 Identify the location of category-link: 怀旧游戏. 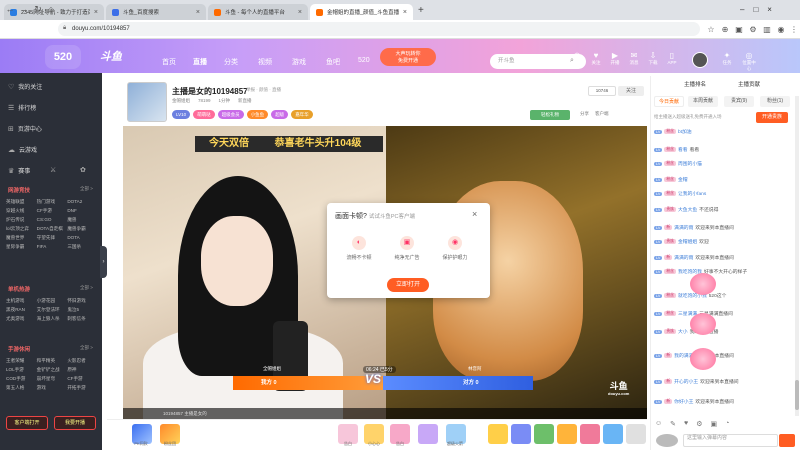
(82, 301).